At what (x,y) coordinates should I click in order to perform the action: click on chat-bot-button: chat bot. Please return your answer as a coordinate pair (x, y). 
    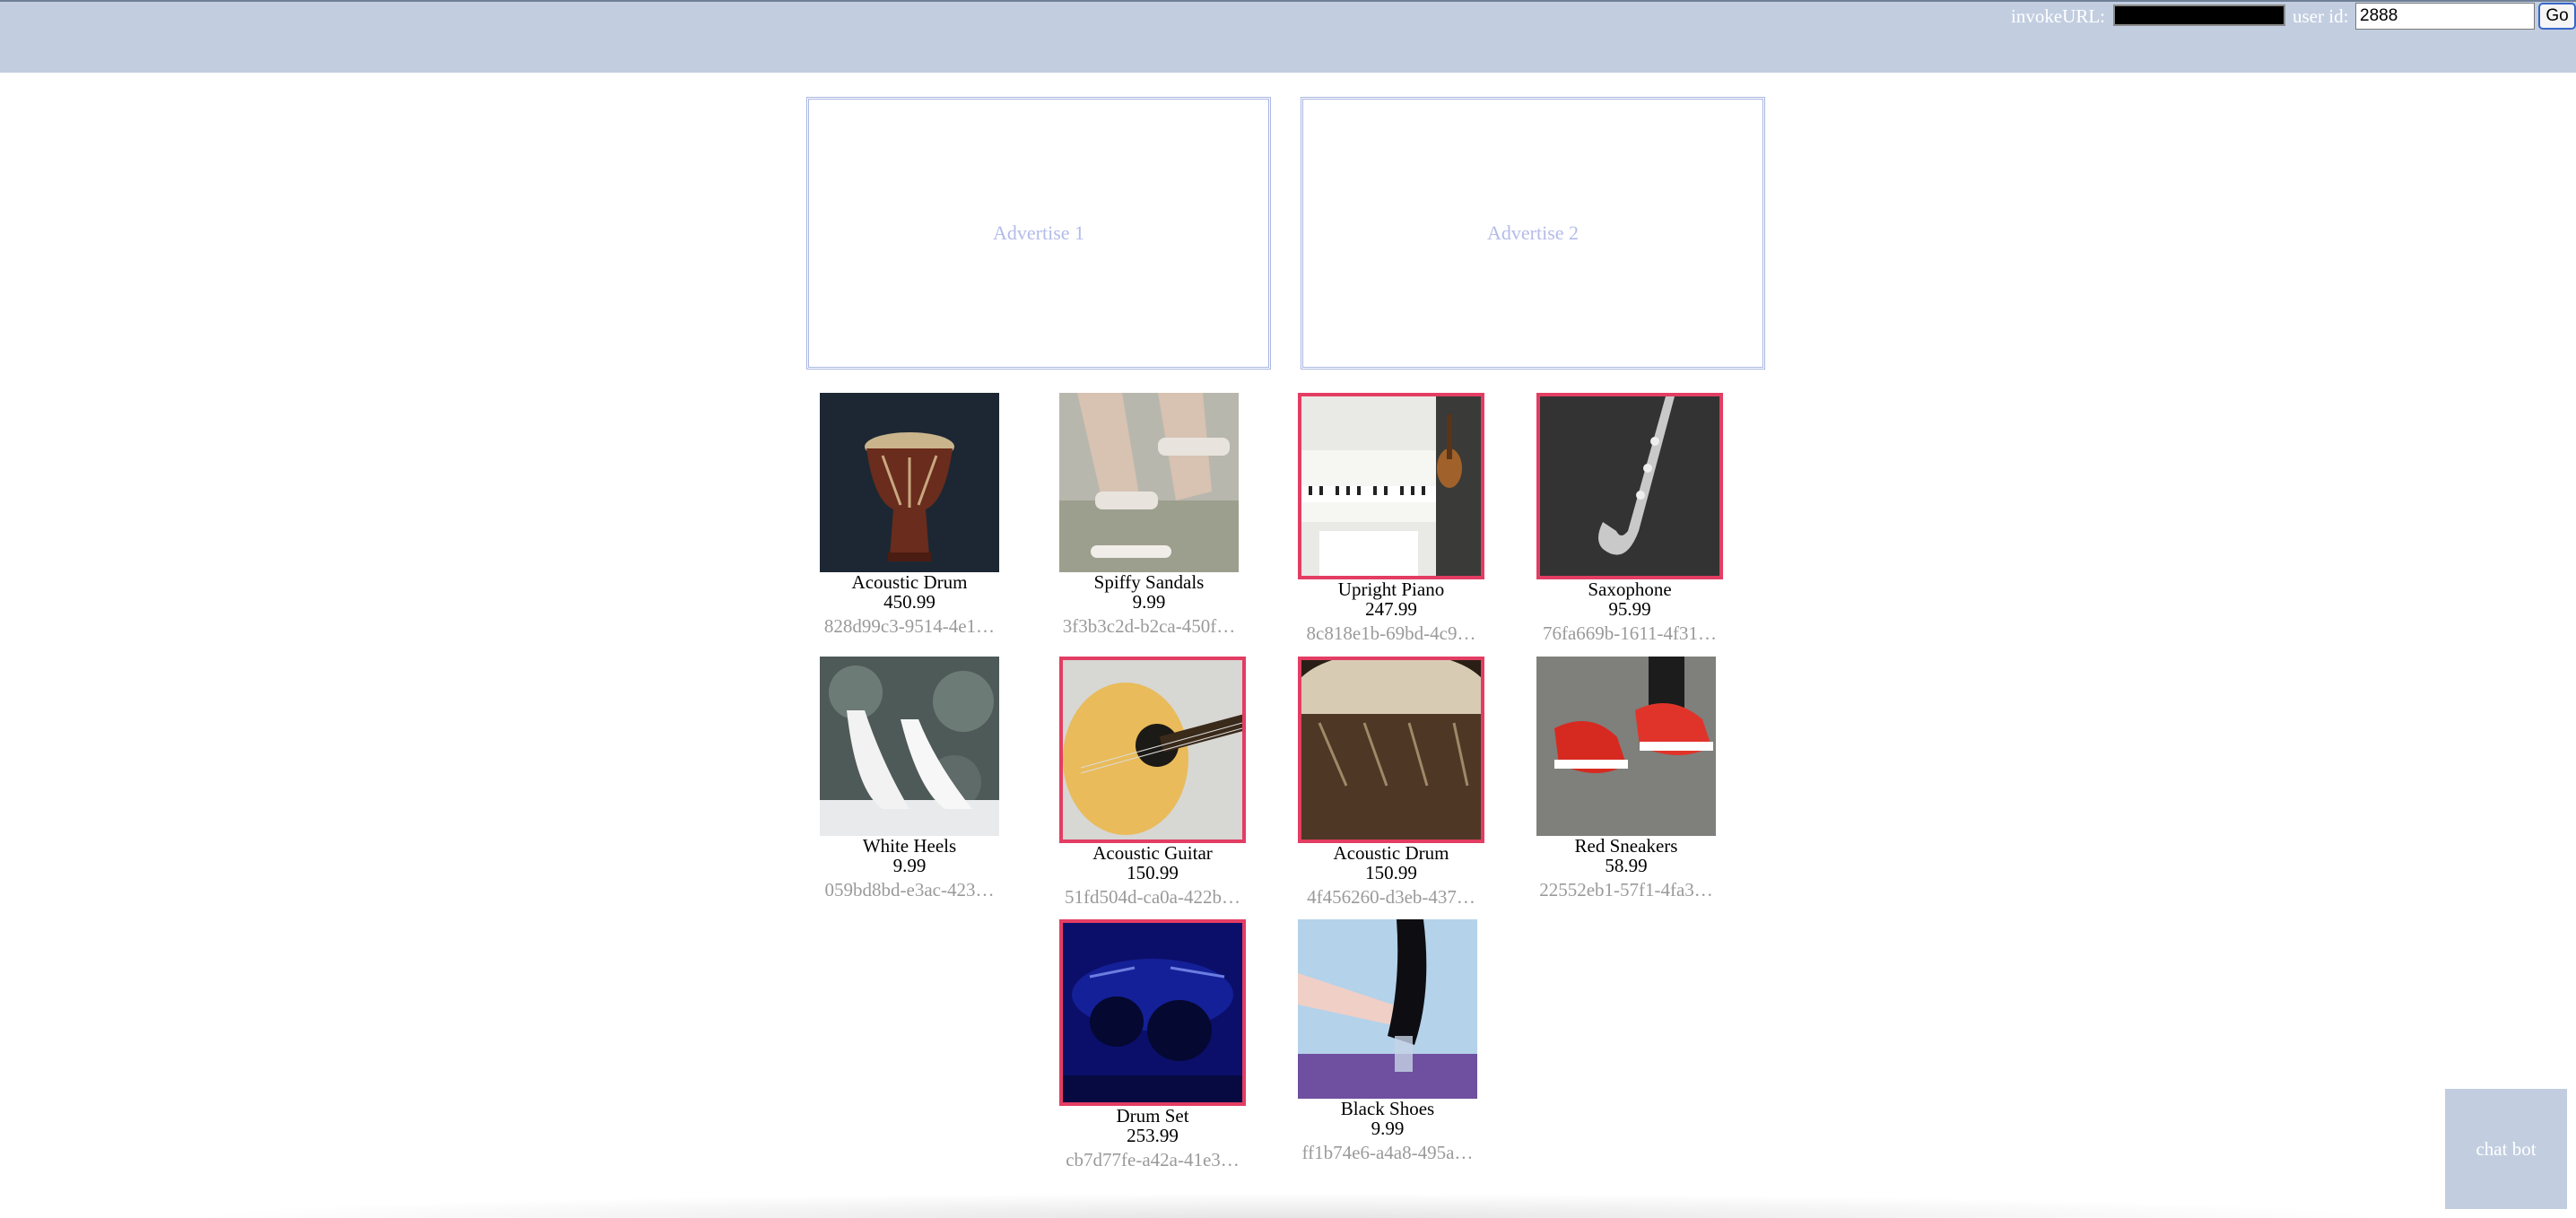
    Looking at the image, I should click on (2506, 1149).